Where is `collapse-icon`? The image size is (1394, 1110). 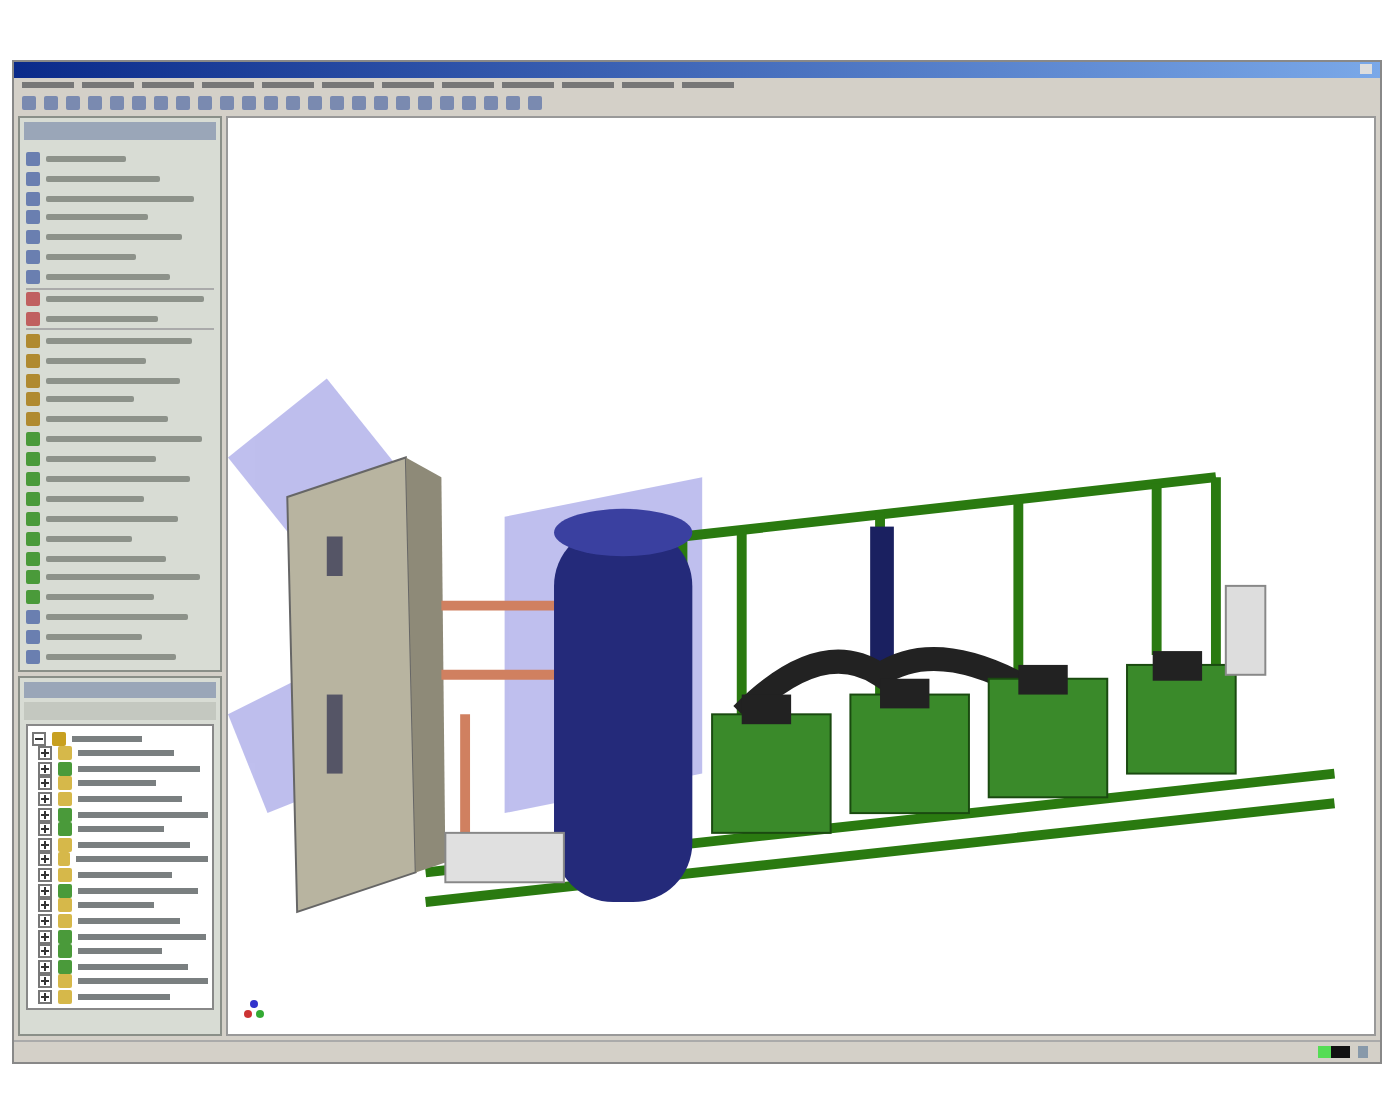
collapse-icon is located at coordinates (39, 738).